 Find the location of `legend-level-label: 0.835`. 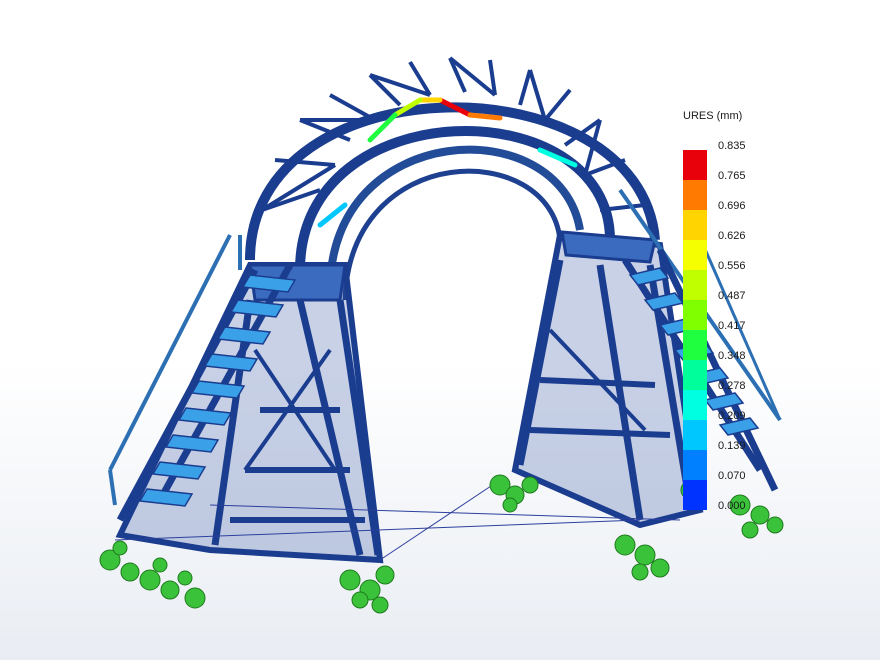

legend-level-label: 0.835 is located at coordinates (732, 146).